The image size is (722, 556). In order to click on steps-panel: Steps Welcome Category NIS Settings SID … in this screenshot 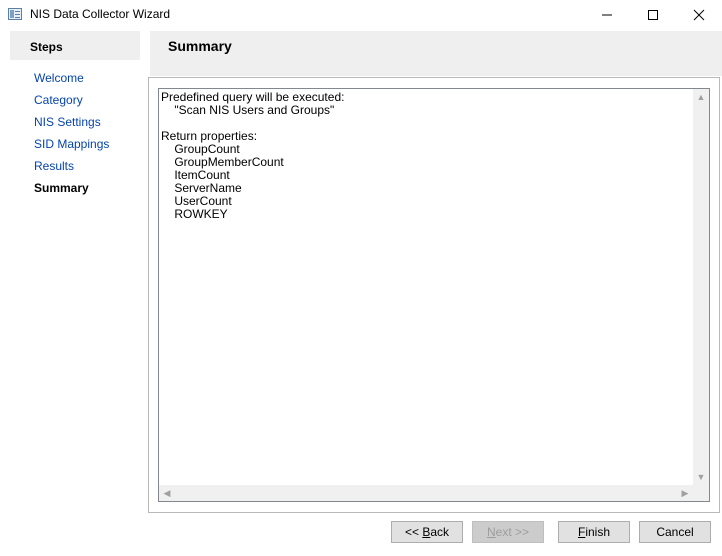, I will do `click(75, 119)`.